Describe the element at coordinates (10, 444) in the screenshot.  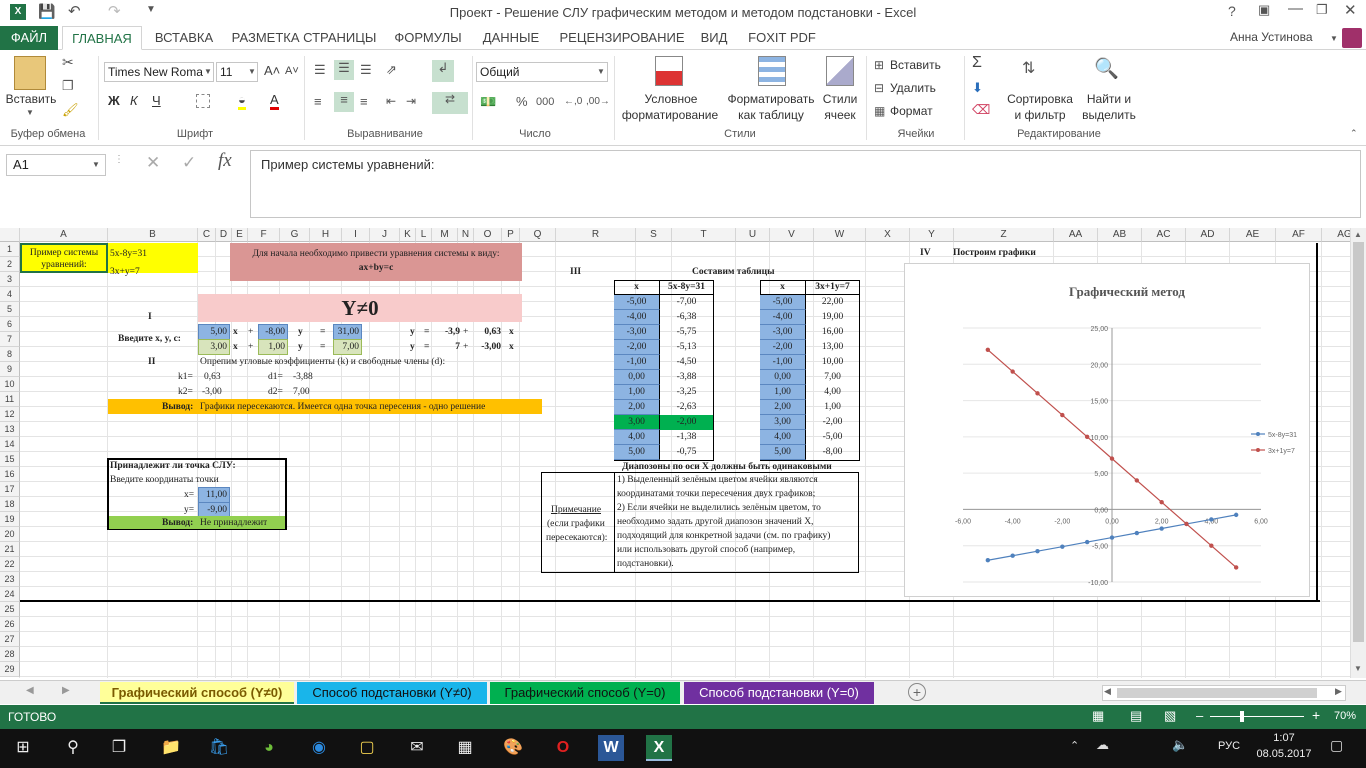
I see `row-header: 14` at that location.